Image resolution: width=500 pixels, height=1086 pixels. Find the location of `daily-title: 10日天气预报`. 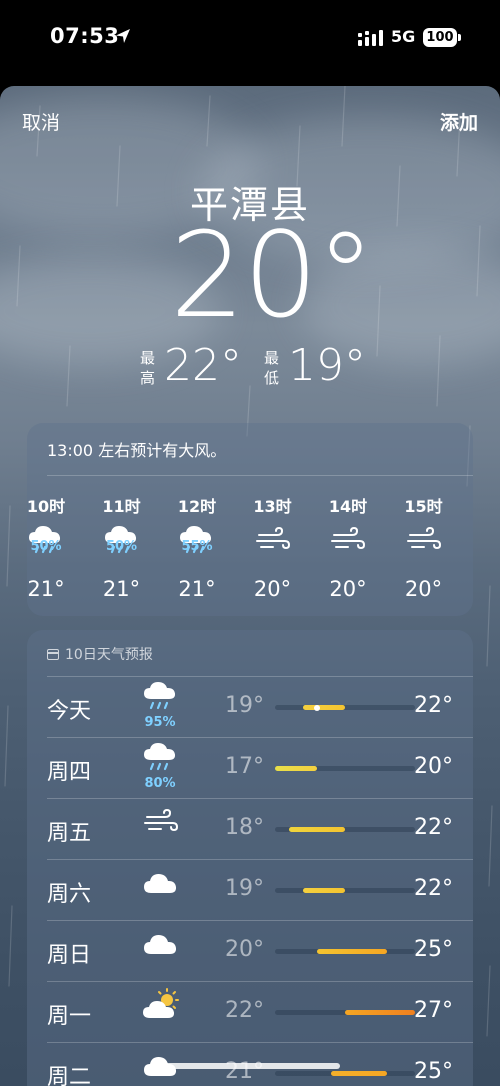

daily-title: 10日天气预报 is located at coordinates (109, 655).